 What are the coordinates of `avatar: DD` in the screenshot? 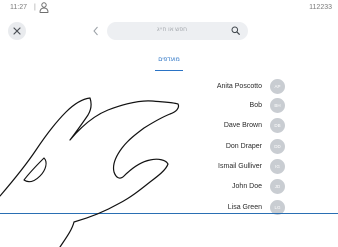 It's located at (277, 146).